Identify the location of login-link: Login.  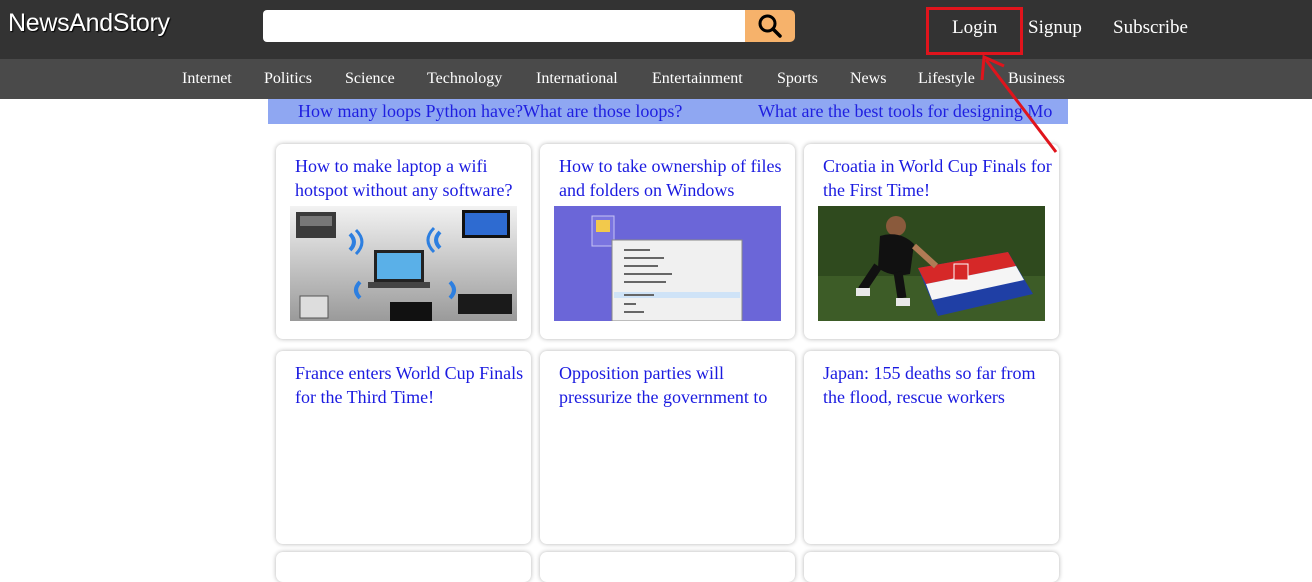
(974, 28).